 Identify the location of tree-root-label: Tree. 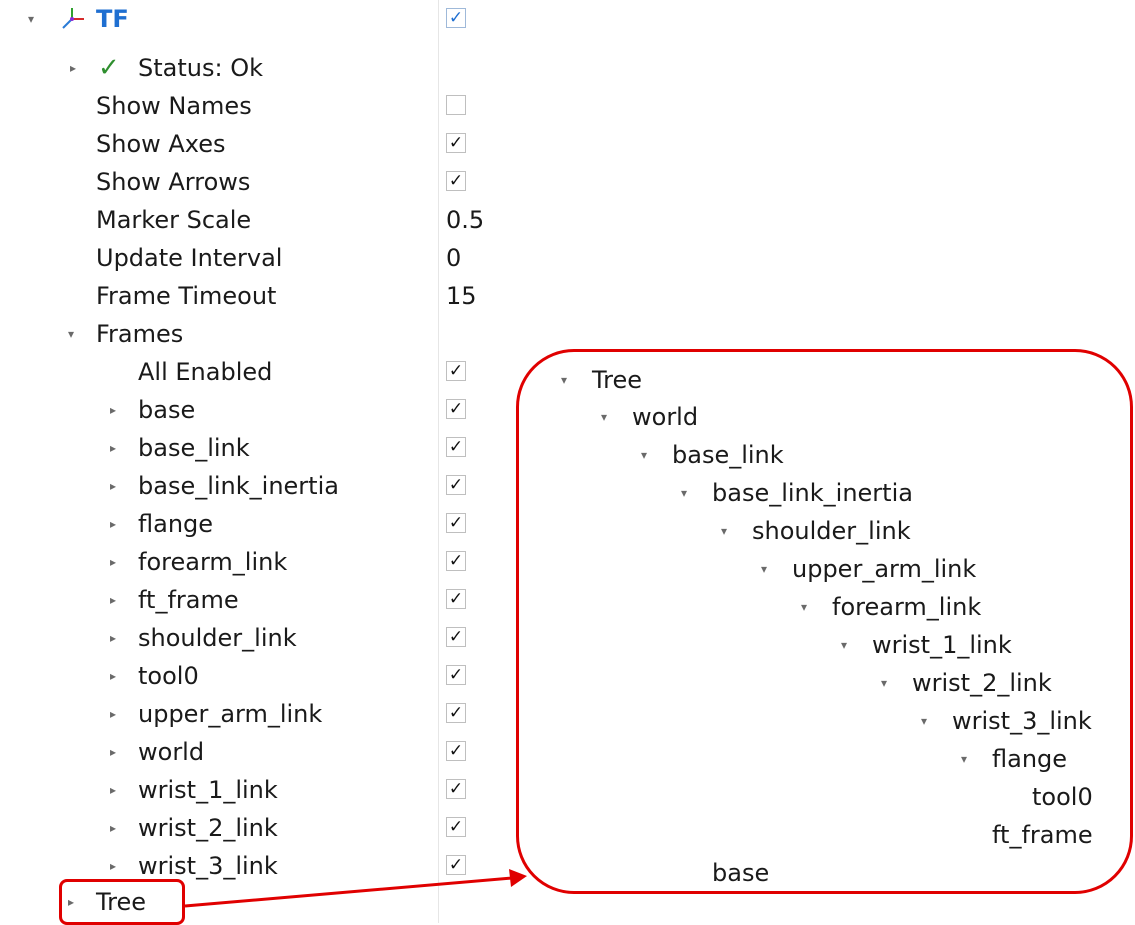
(617, 380).